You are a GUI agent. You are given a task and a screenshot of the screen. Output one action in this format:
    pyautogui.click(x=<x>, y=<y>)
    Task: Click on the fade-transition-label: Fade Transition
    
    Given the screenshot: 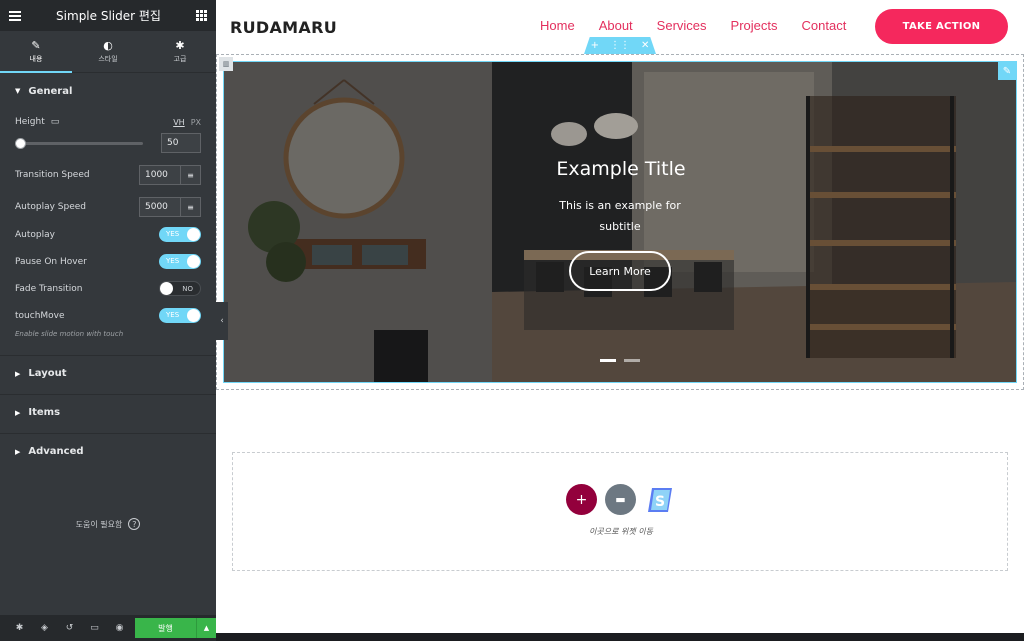 What is the action you would take?
    pyautogui.click(x=49, y=288)
    